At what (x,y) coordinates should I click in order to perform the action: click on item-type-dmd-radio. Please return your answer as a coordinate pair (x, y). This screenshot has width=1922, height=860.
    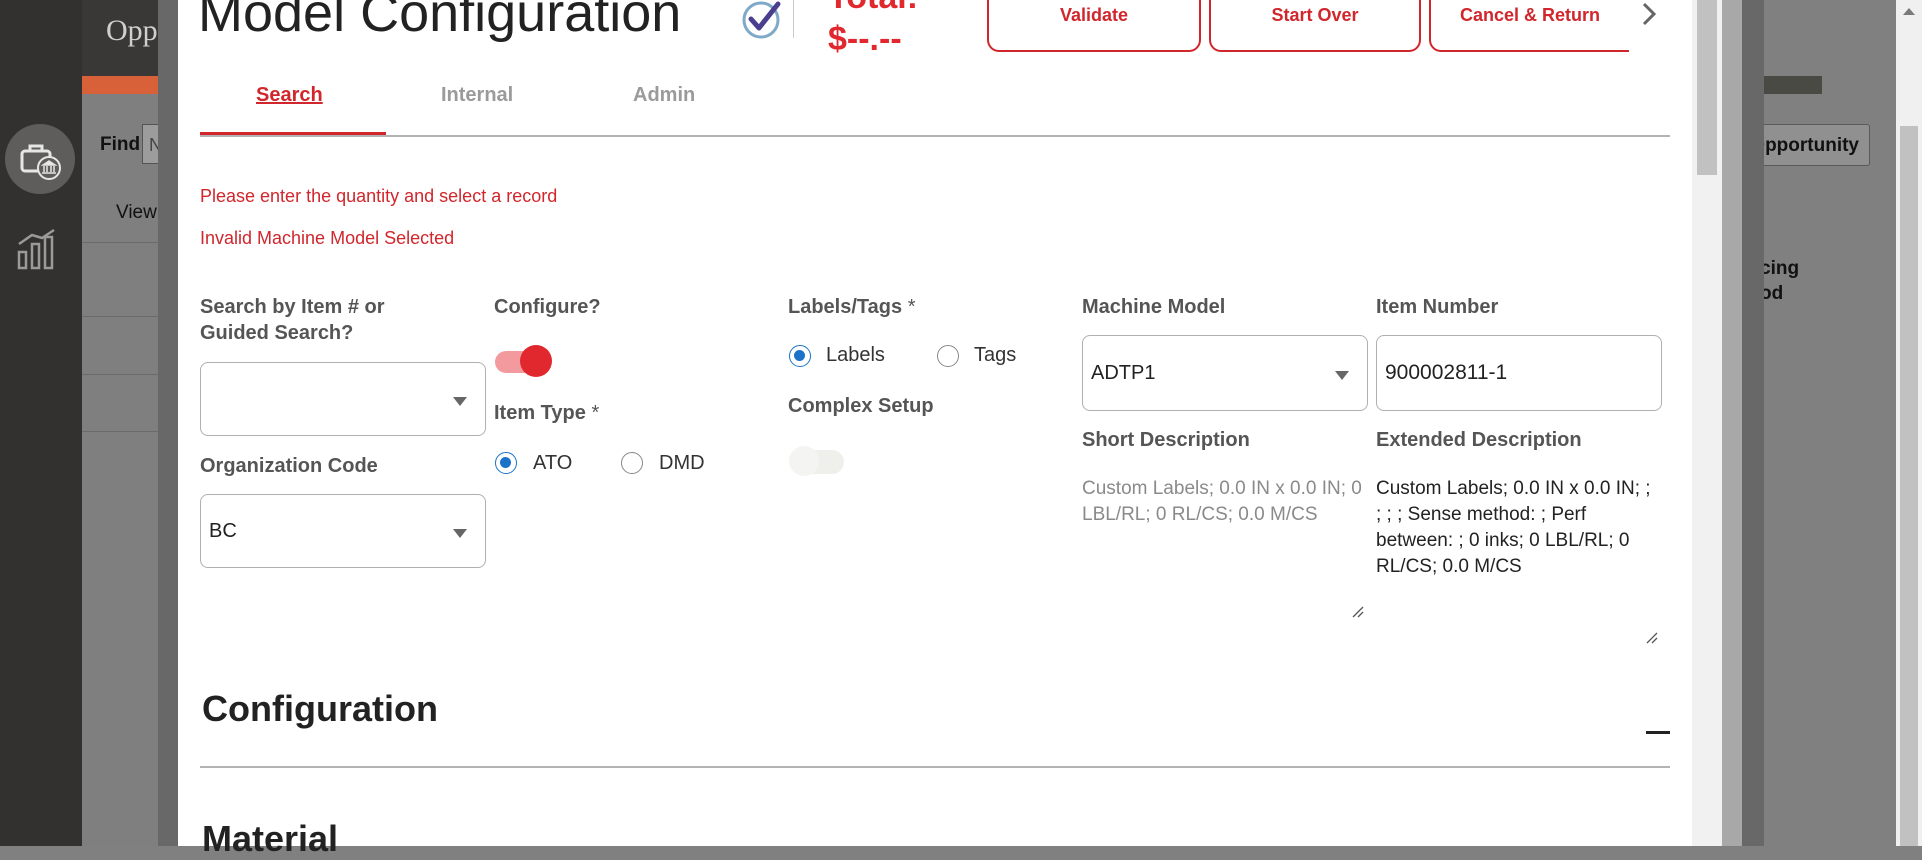
    Looking at the image, I should click on (632, 463).